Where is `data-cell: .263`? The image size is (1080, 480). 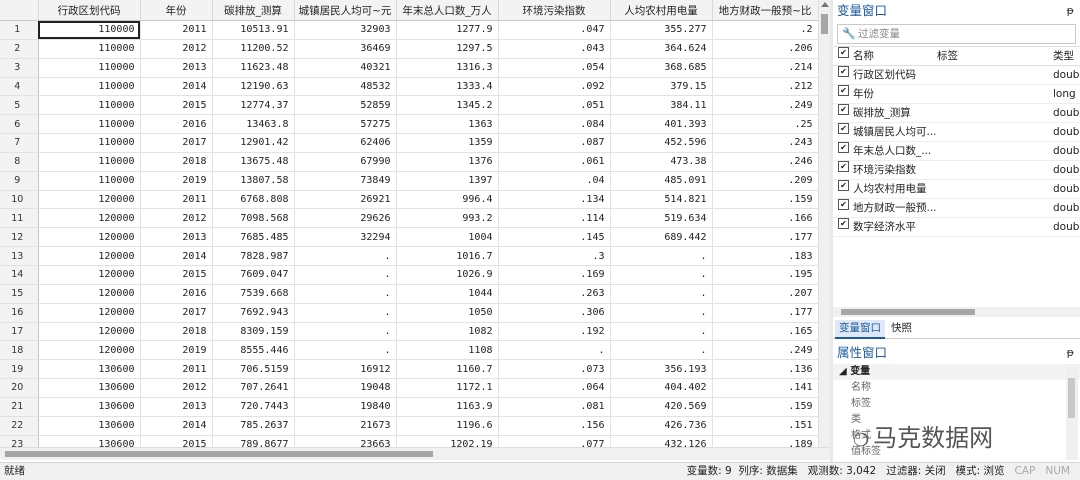
data-cell: .263 is located at coordinates (554, 294).